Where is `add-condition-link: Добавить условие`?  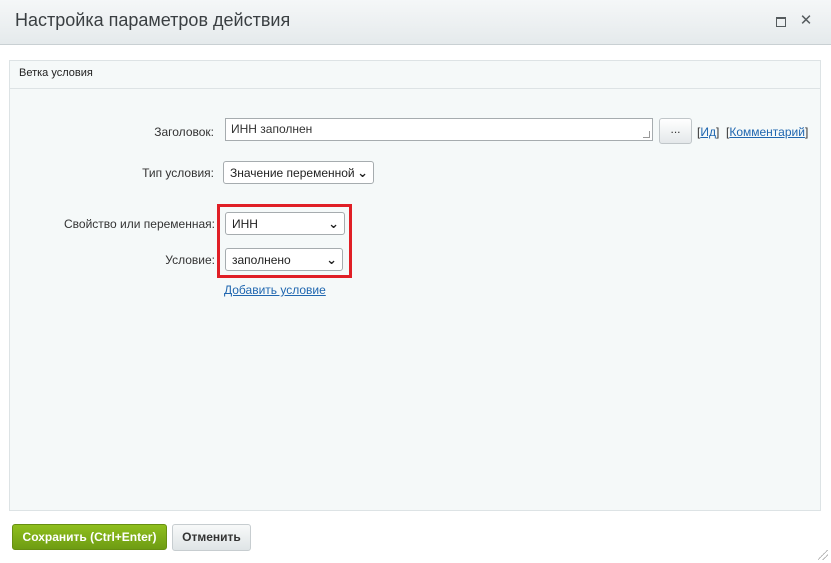 add-condition-link: Добавить условие is located at coordinates (275, 290).